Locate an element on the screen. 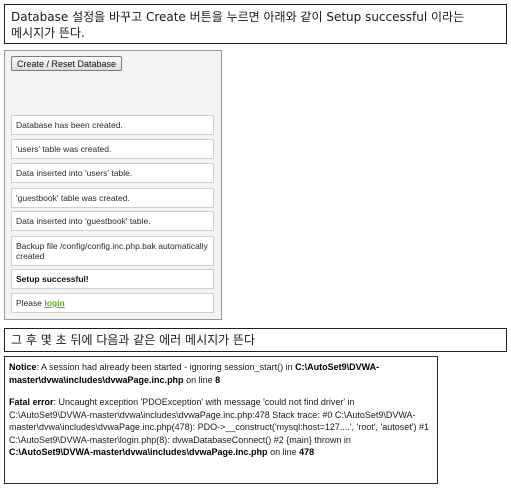 Image resolution: width=511 pixels, height=488 pixels. fatal-online: on line is located at coordinates (283, 452).